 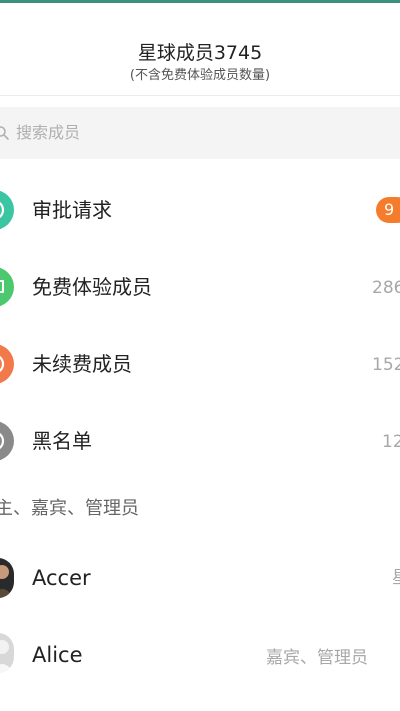 What do you see at coordinates (5, 133) in the screenshot?
I see `search-icon` at bounding box center [5, 133].